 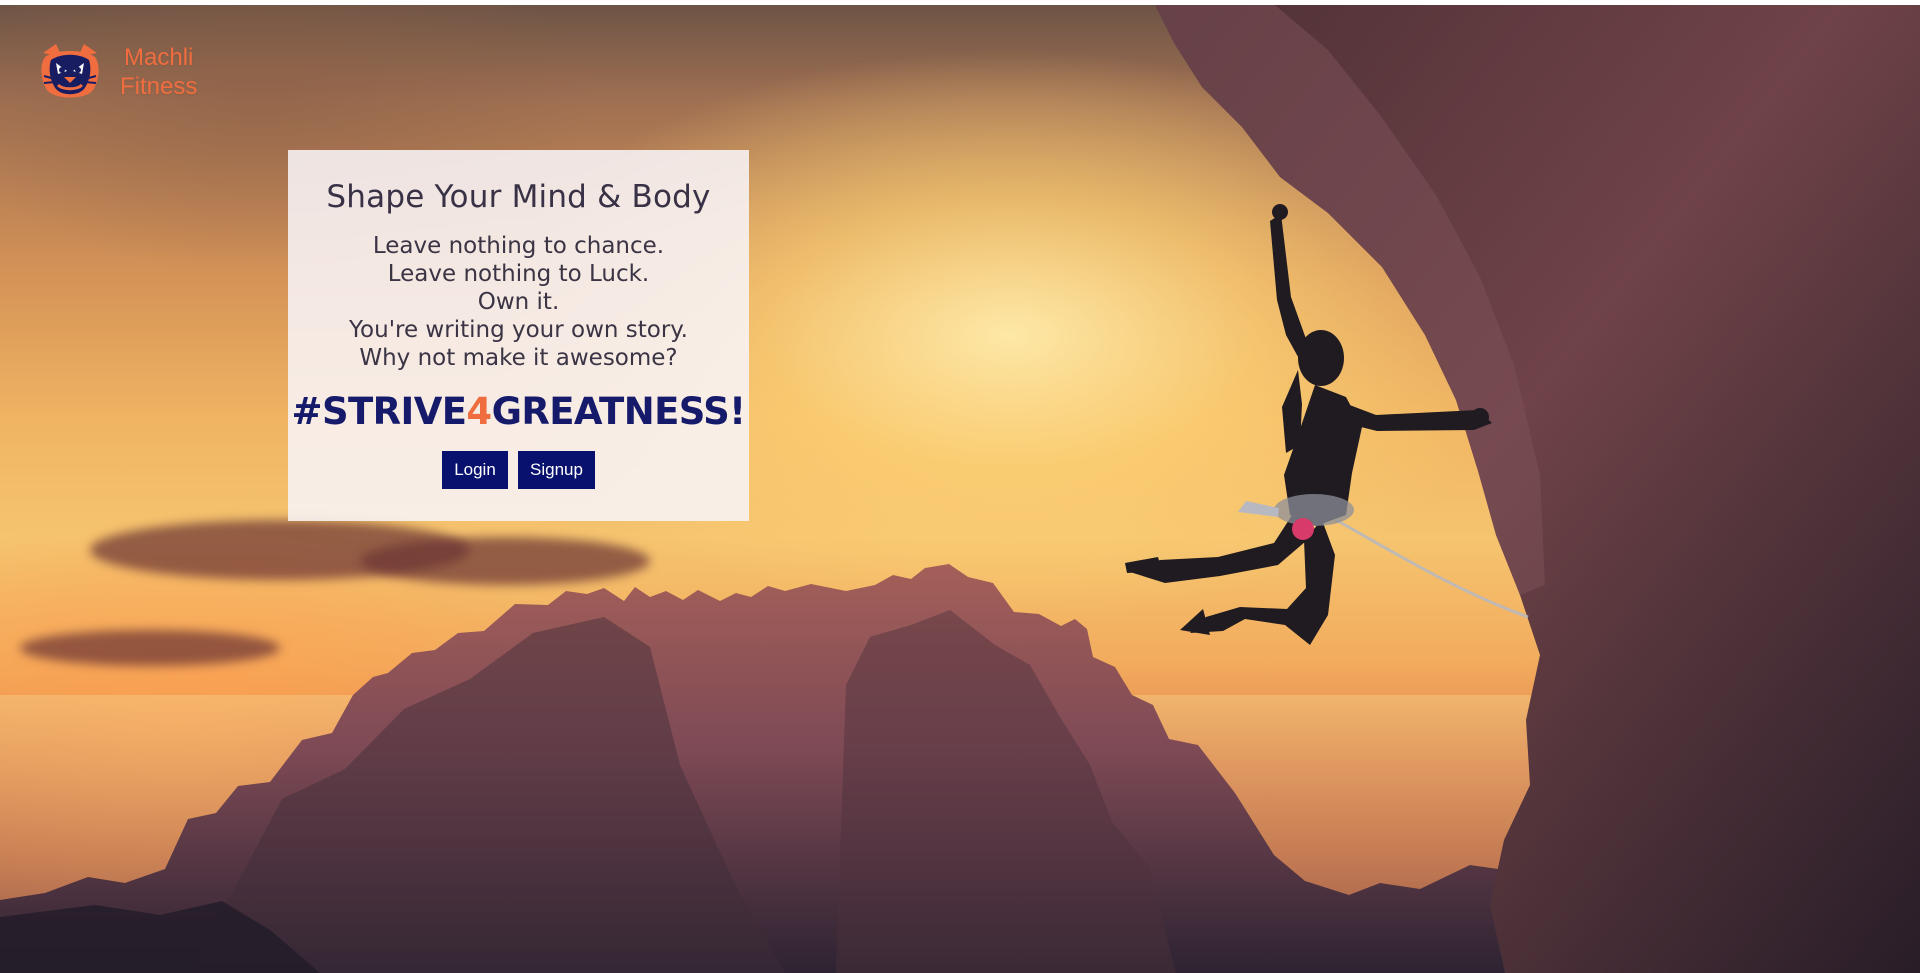 What do you see at coordinates (518, 330) in the screenshot?
I see `motto-line-4: You're writing your own story.` at bounding box center [518, 330].